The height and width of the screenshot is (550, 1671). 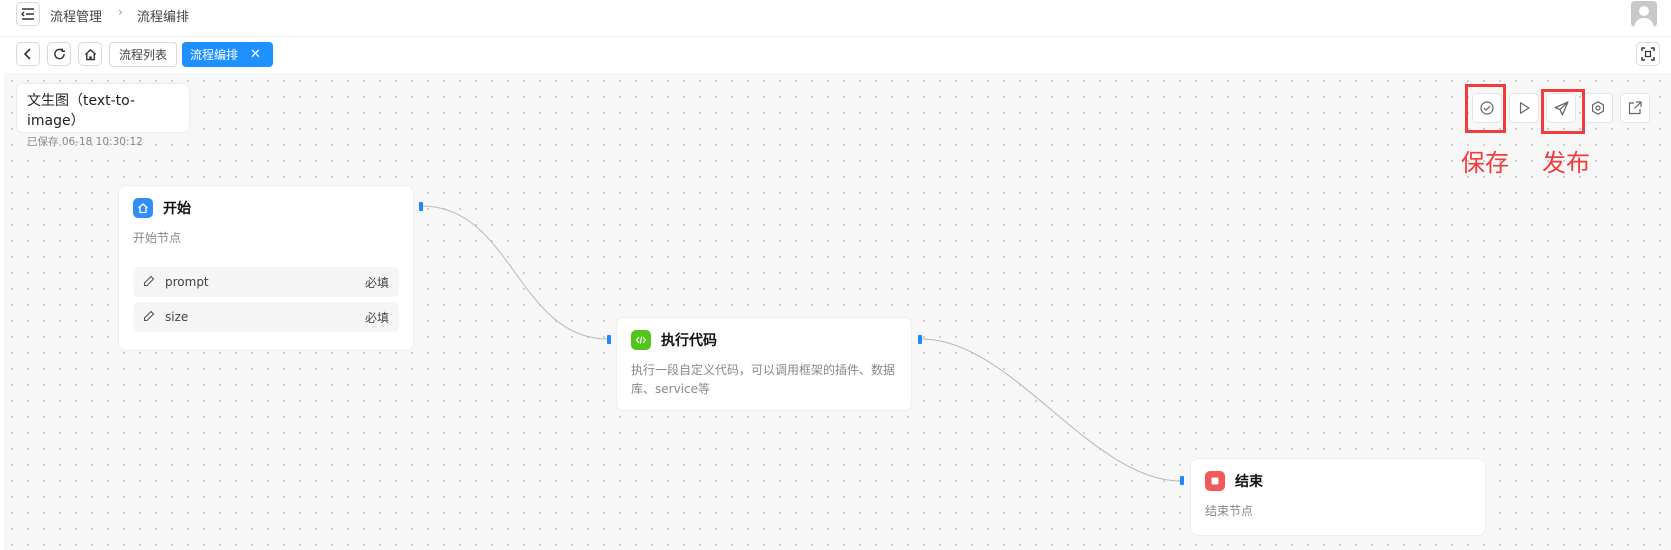 What do you see at coordinates (767, 380) in the screenshot?
I see `code-node-desc: 执行一段自定义代码，可以调用框架的插件、数据 库、service等` at bounding box center [767, 380].